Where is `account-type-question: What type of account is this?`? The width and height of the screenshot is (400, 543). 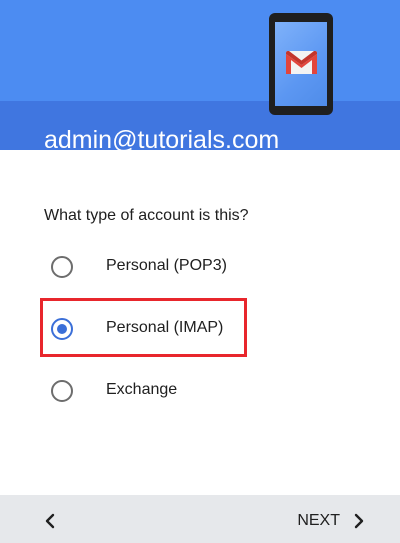
account-type-question: What type of account is this? is located at coordinates (146, 215).